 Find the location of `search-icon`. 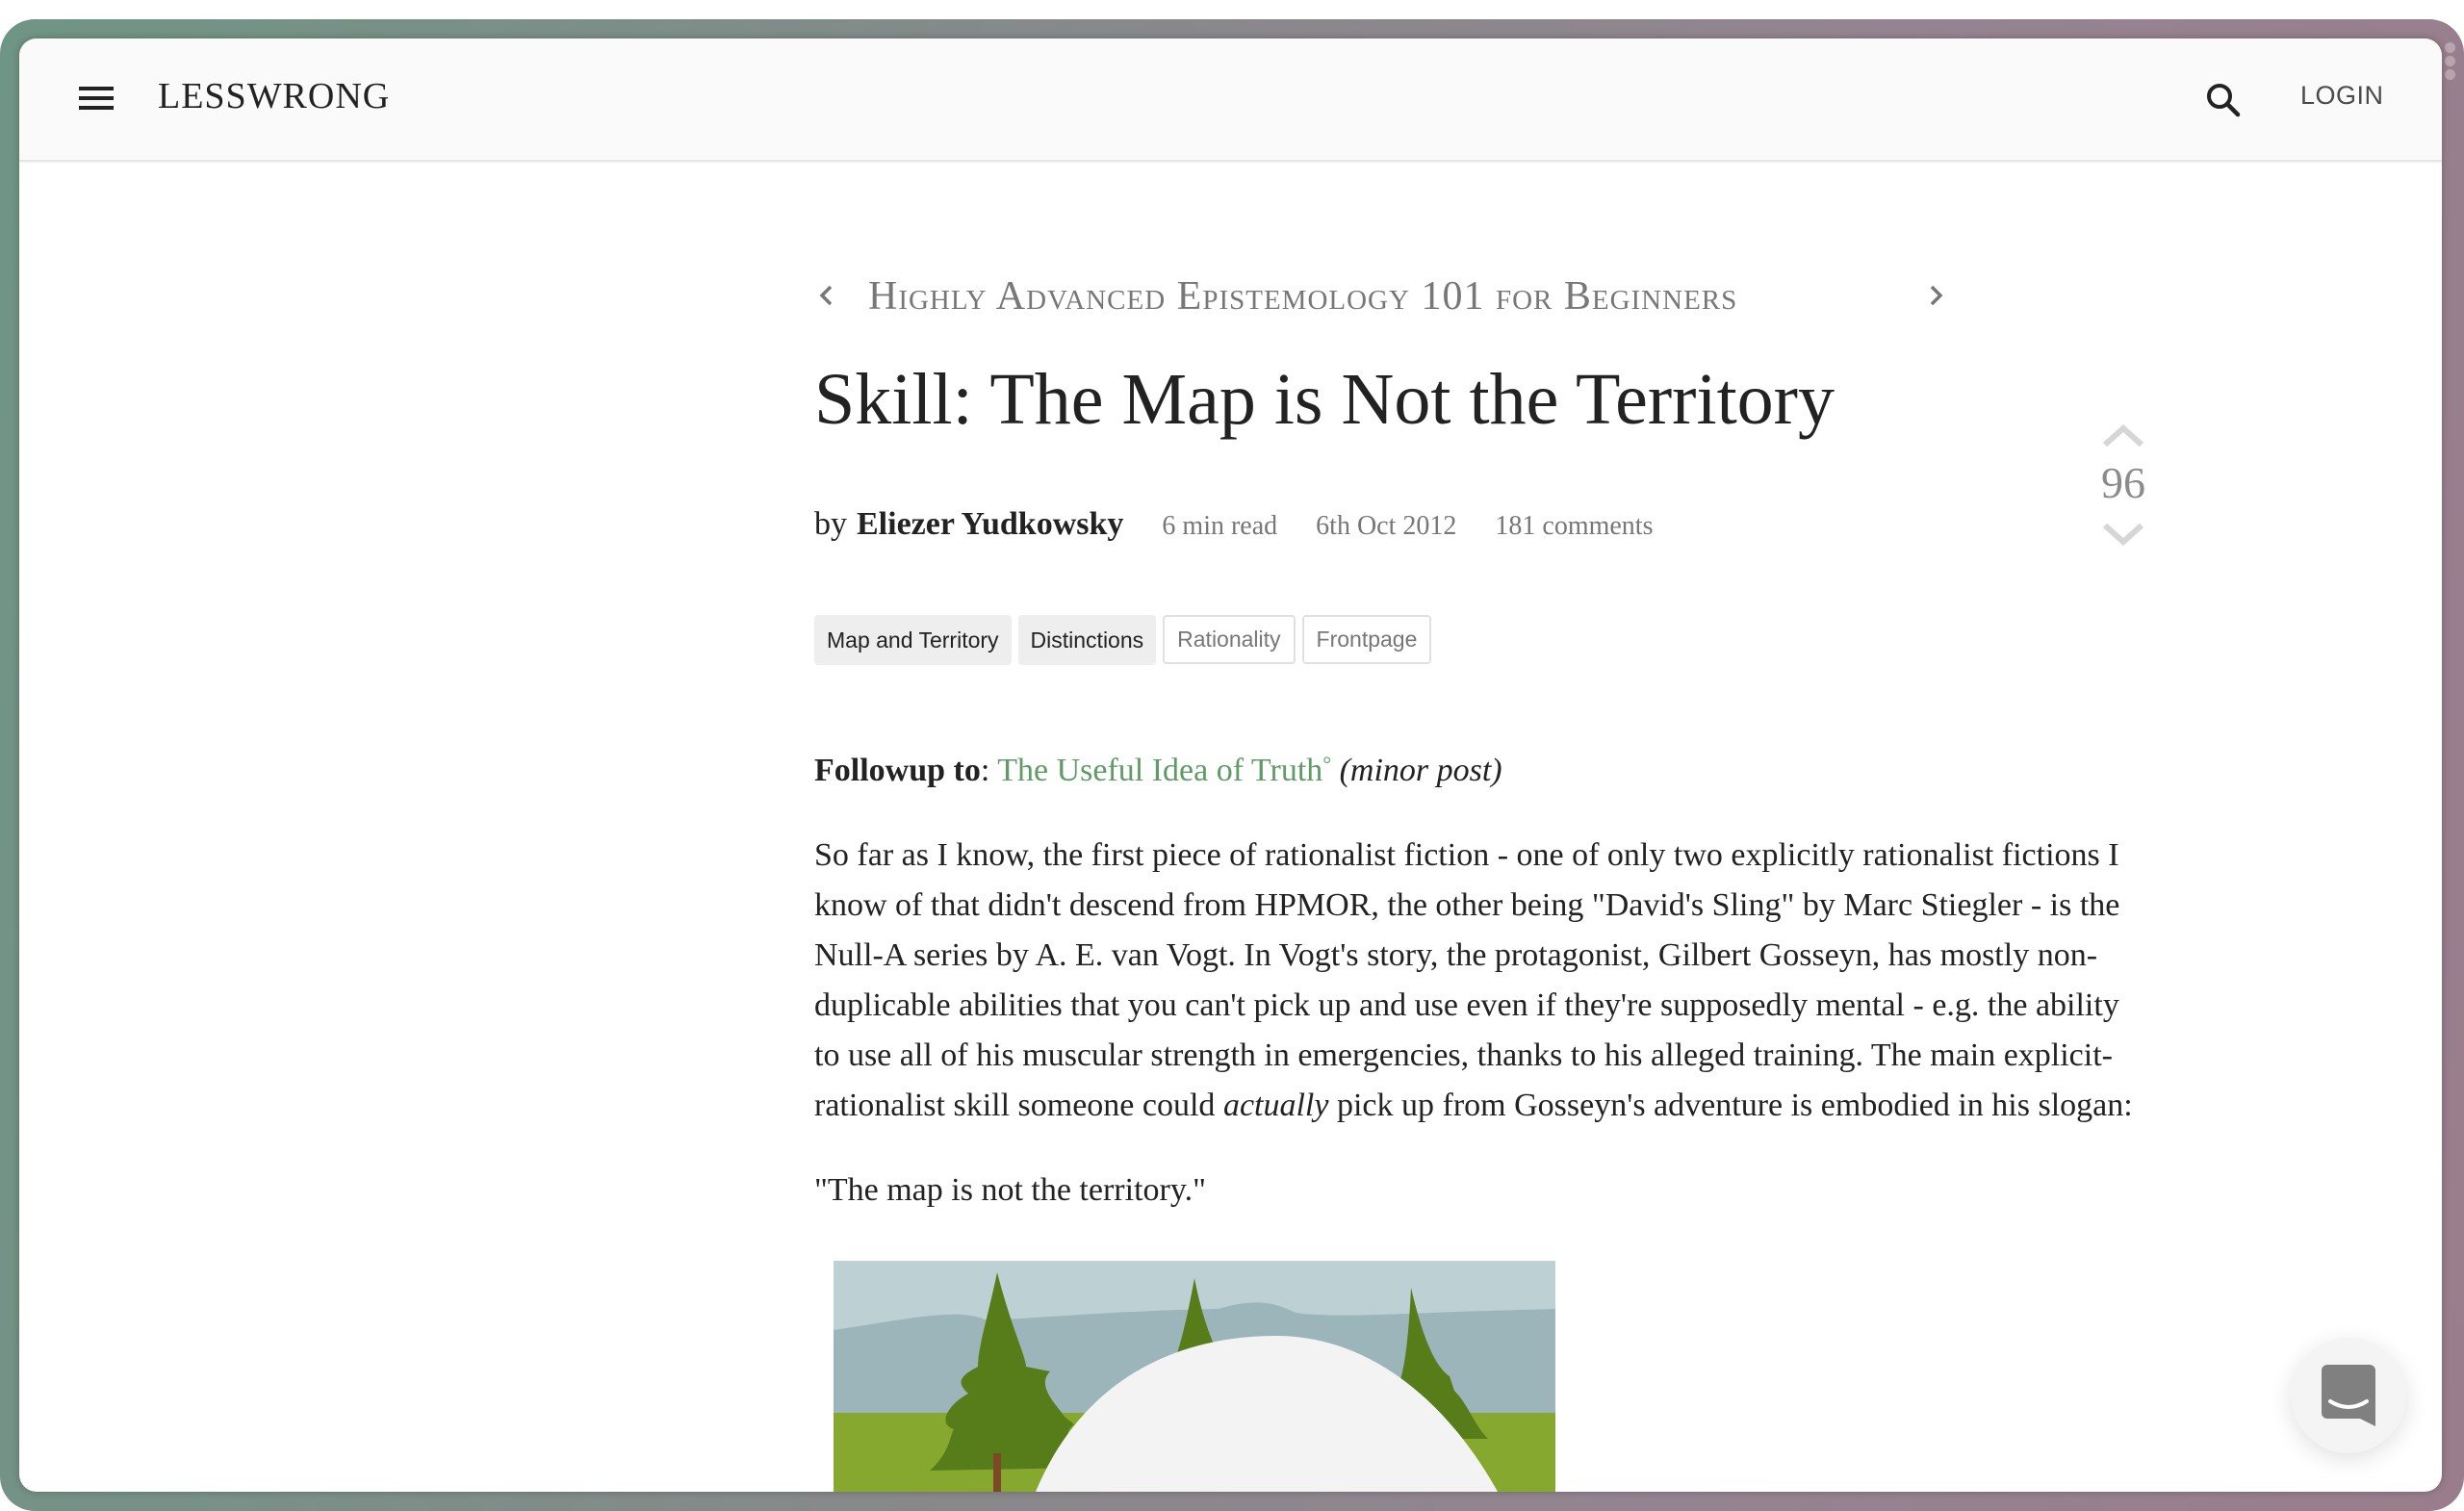

search-icon is located at coordinates (2223, 100).